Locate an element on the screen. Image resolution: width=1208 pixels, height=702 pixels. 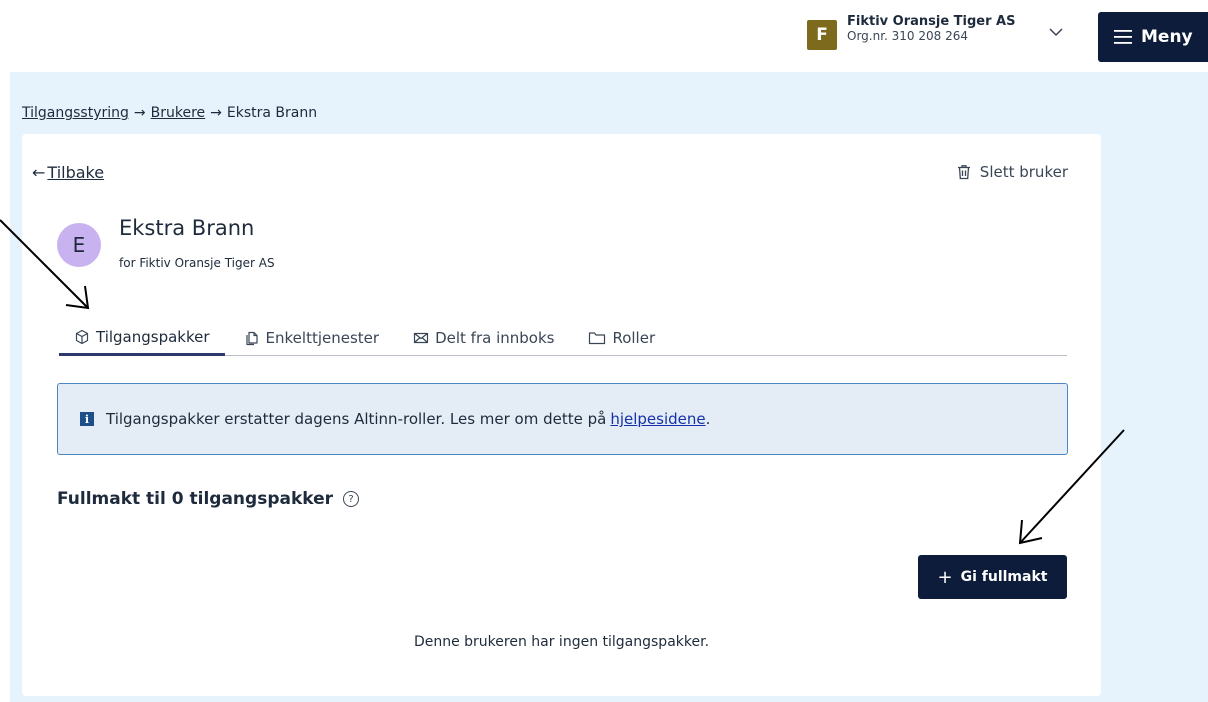
user-subtitle: for Fiktiv Oransje Tiger AS is located at coordinates (197, 263).